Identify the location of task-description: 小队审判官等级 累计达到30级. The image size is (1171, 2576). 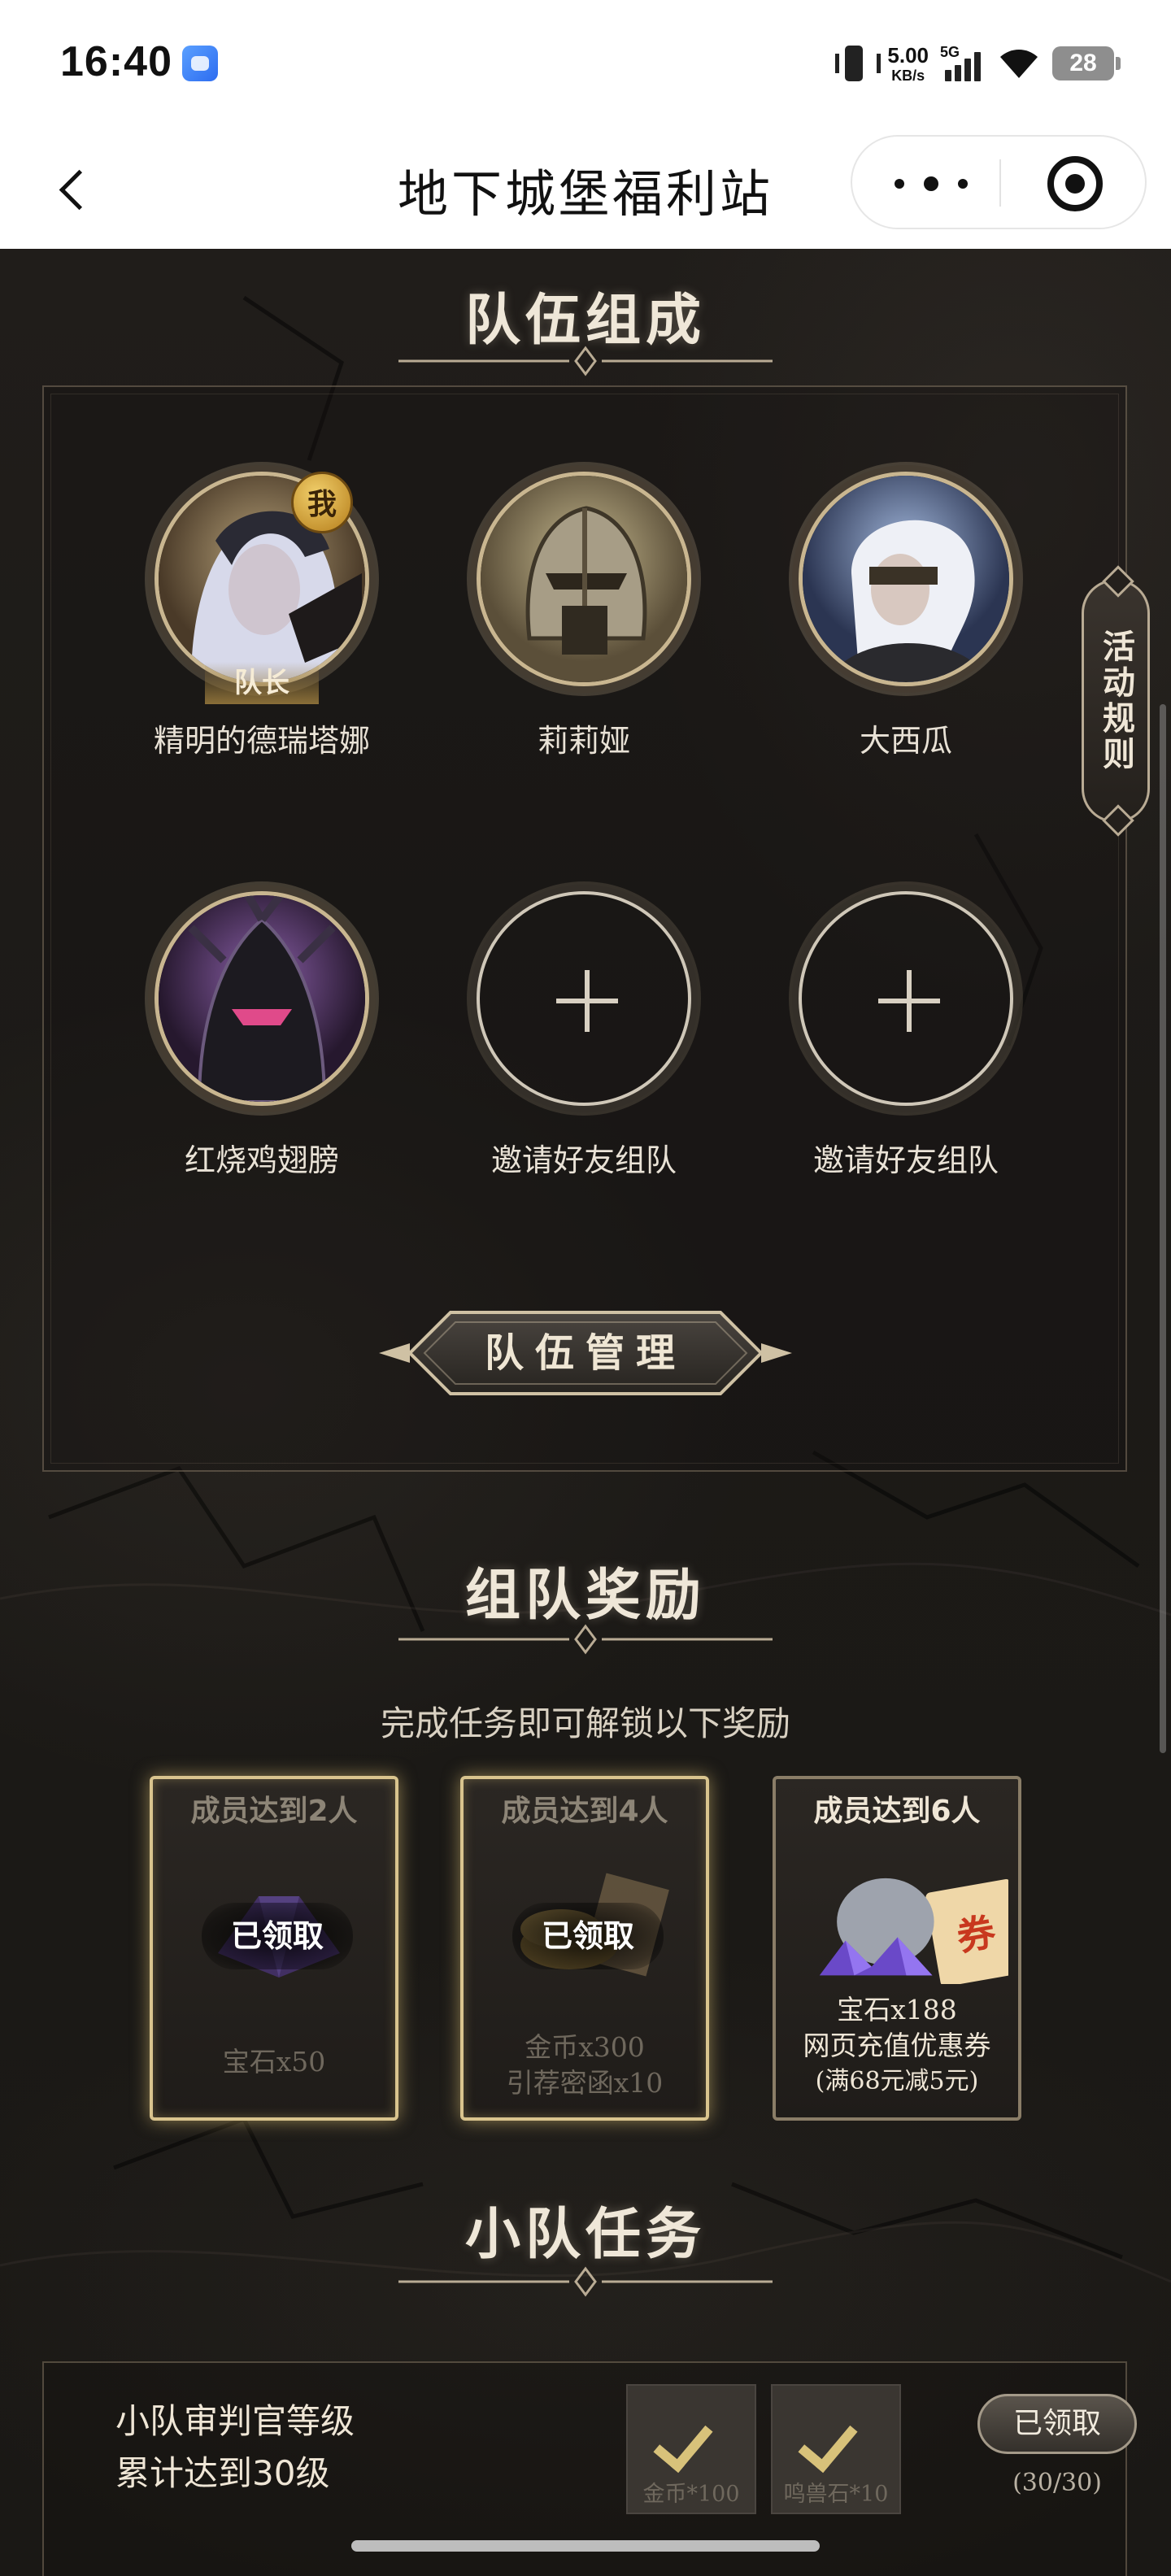
(235, 2448).